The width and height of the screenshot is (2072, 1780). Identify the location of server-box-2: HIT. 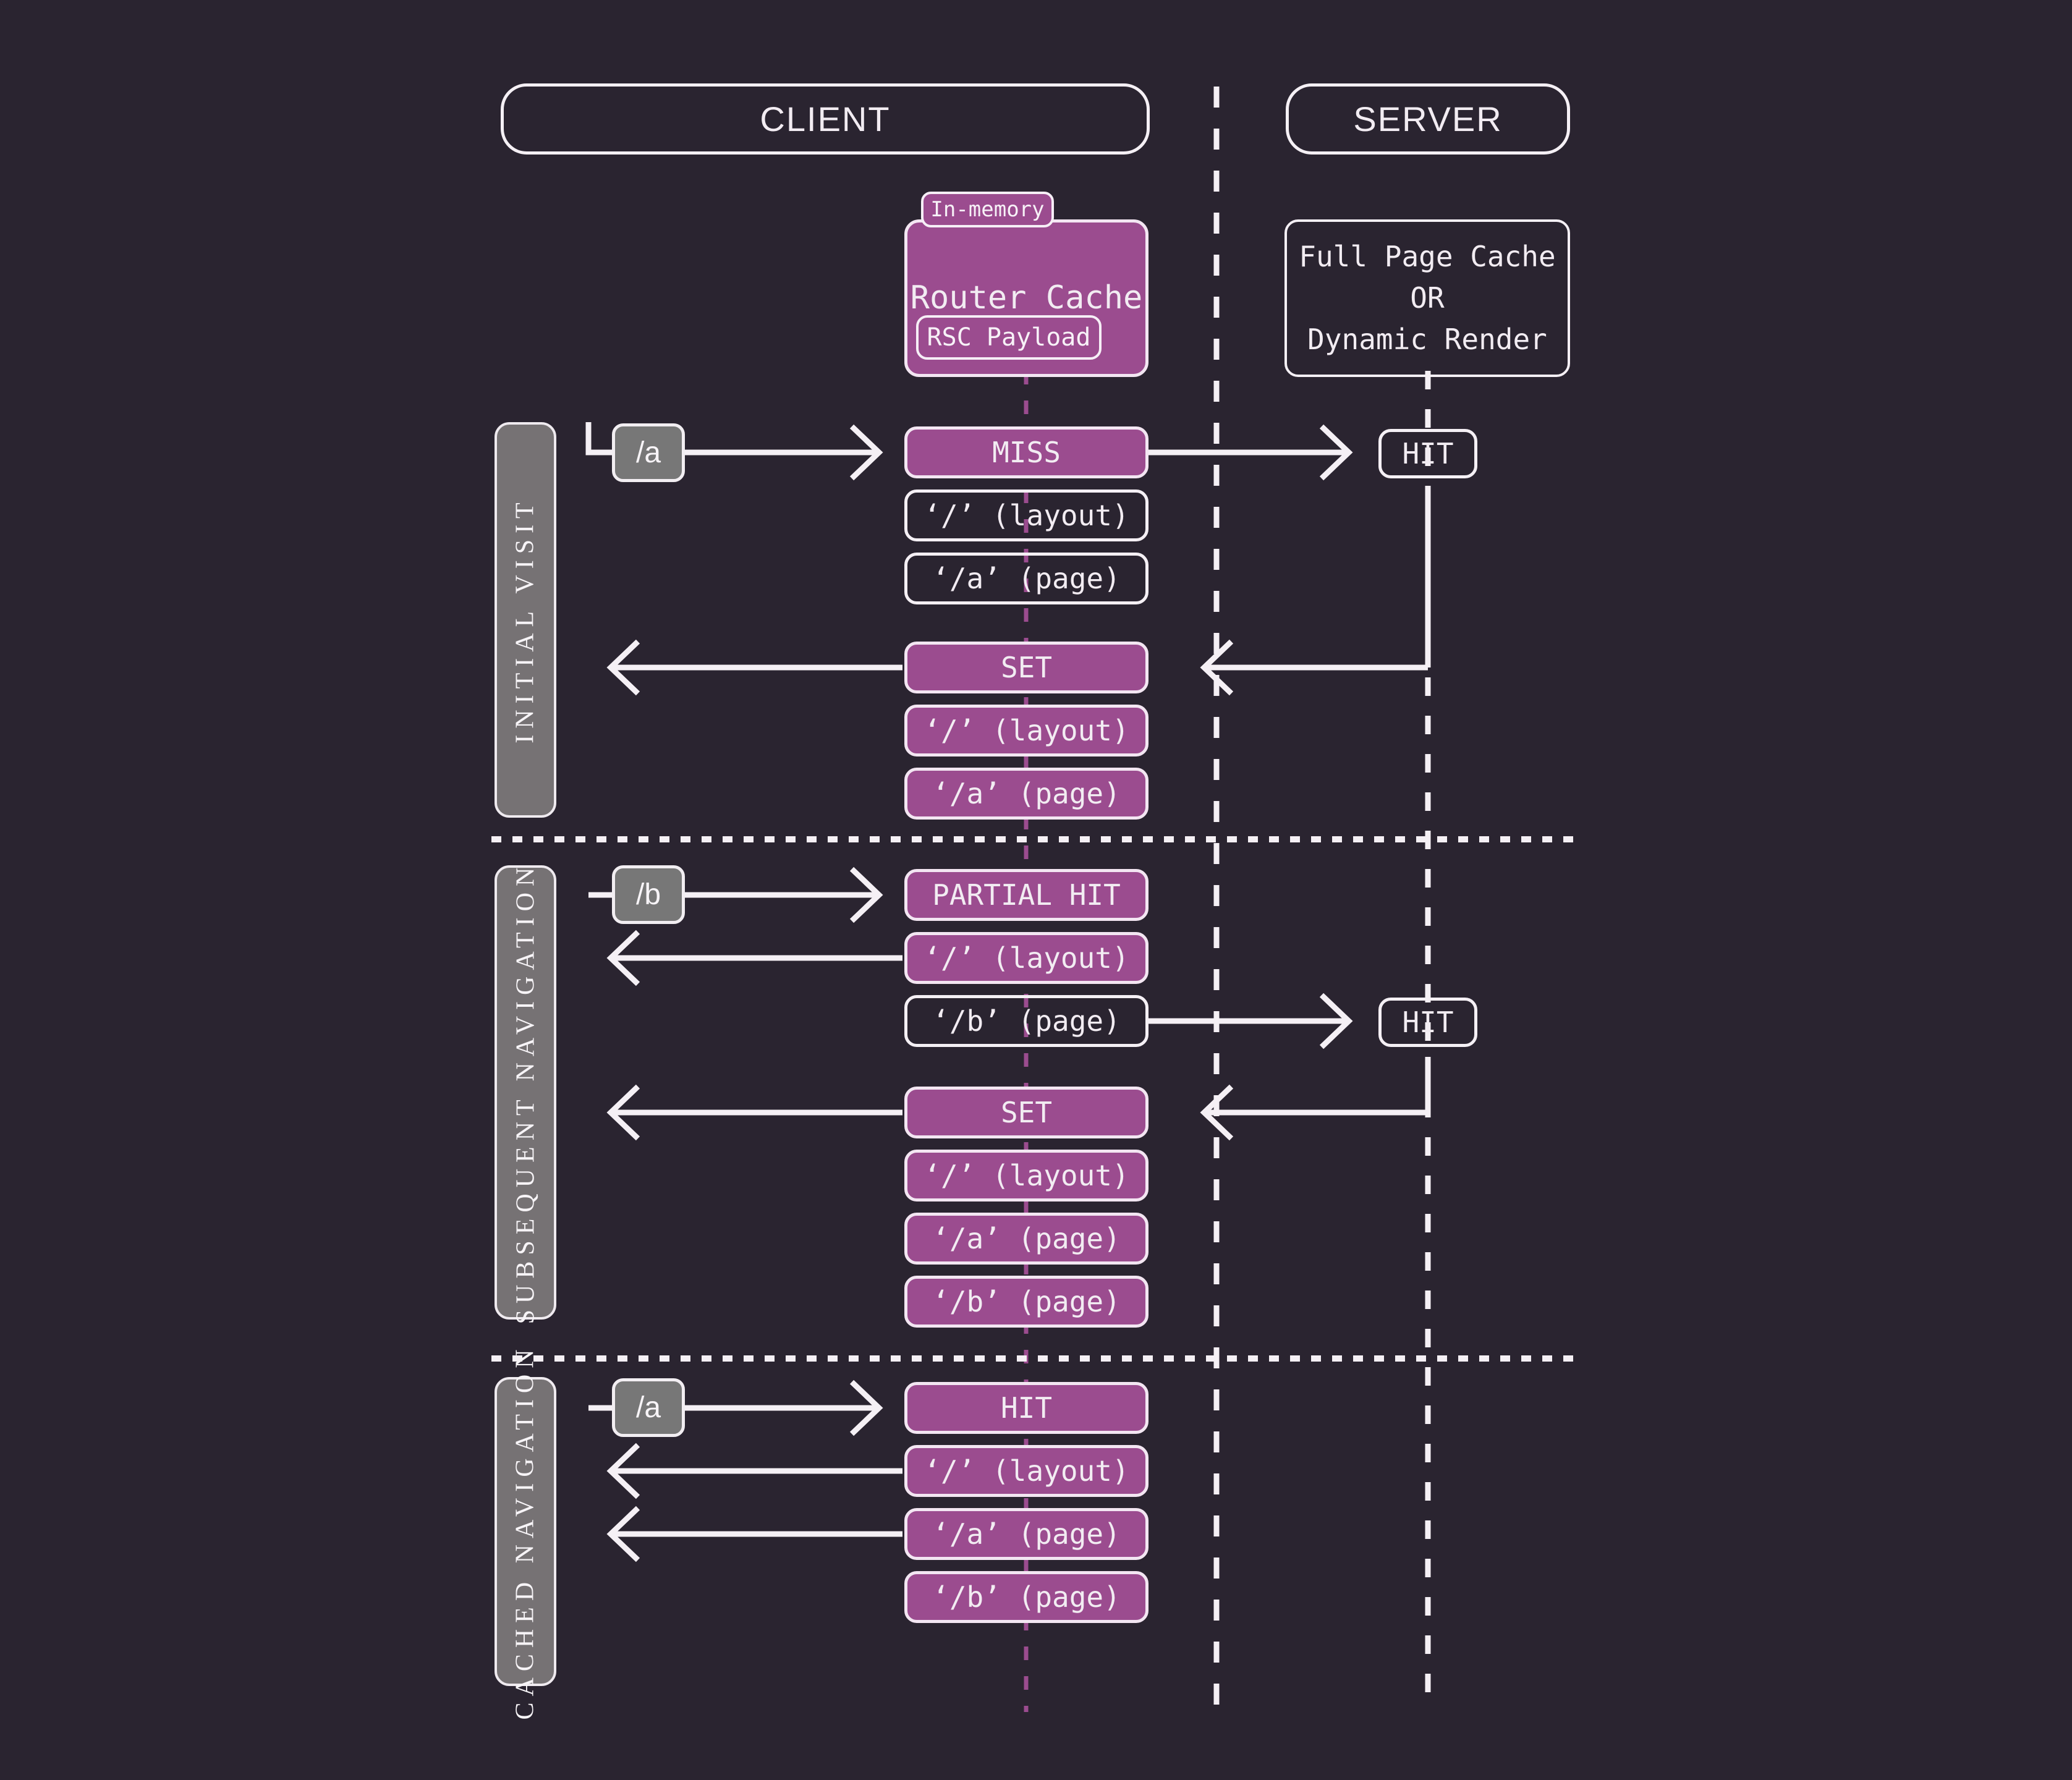
(1427, 1022).